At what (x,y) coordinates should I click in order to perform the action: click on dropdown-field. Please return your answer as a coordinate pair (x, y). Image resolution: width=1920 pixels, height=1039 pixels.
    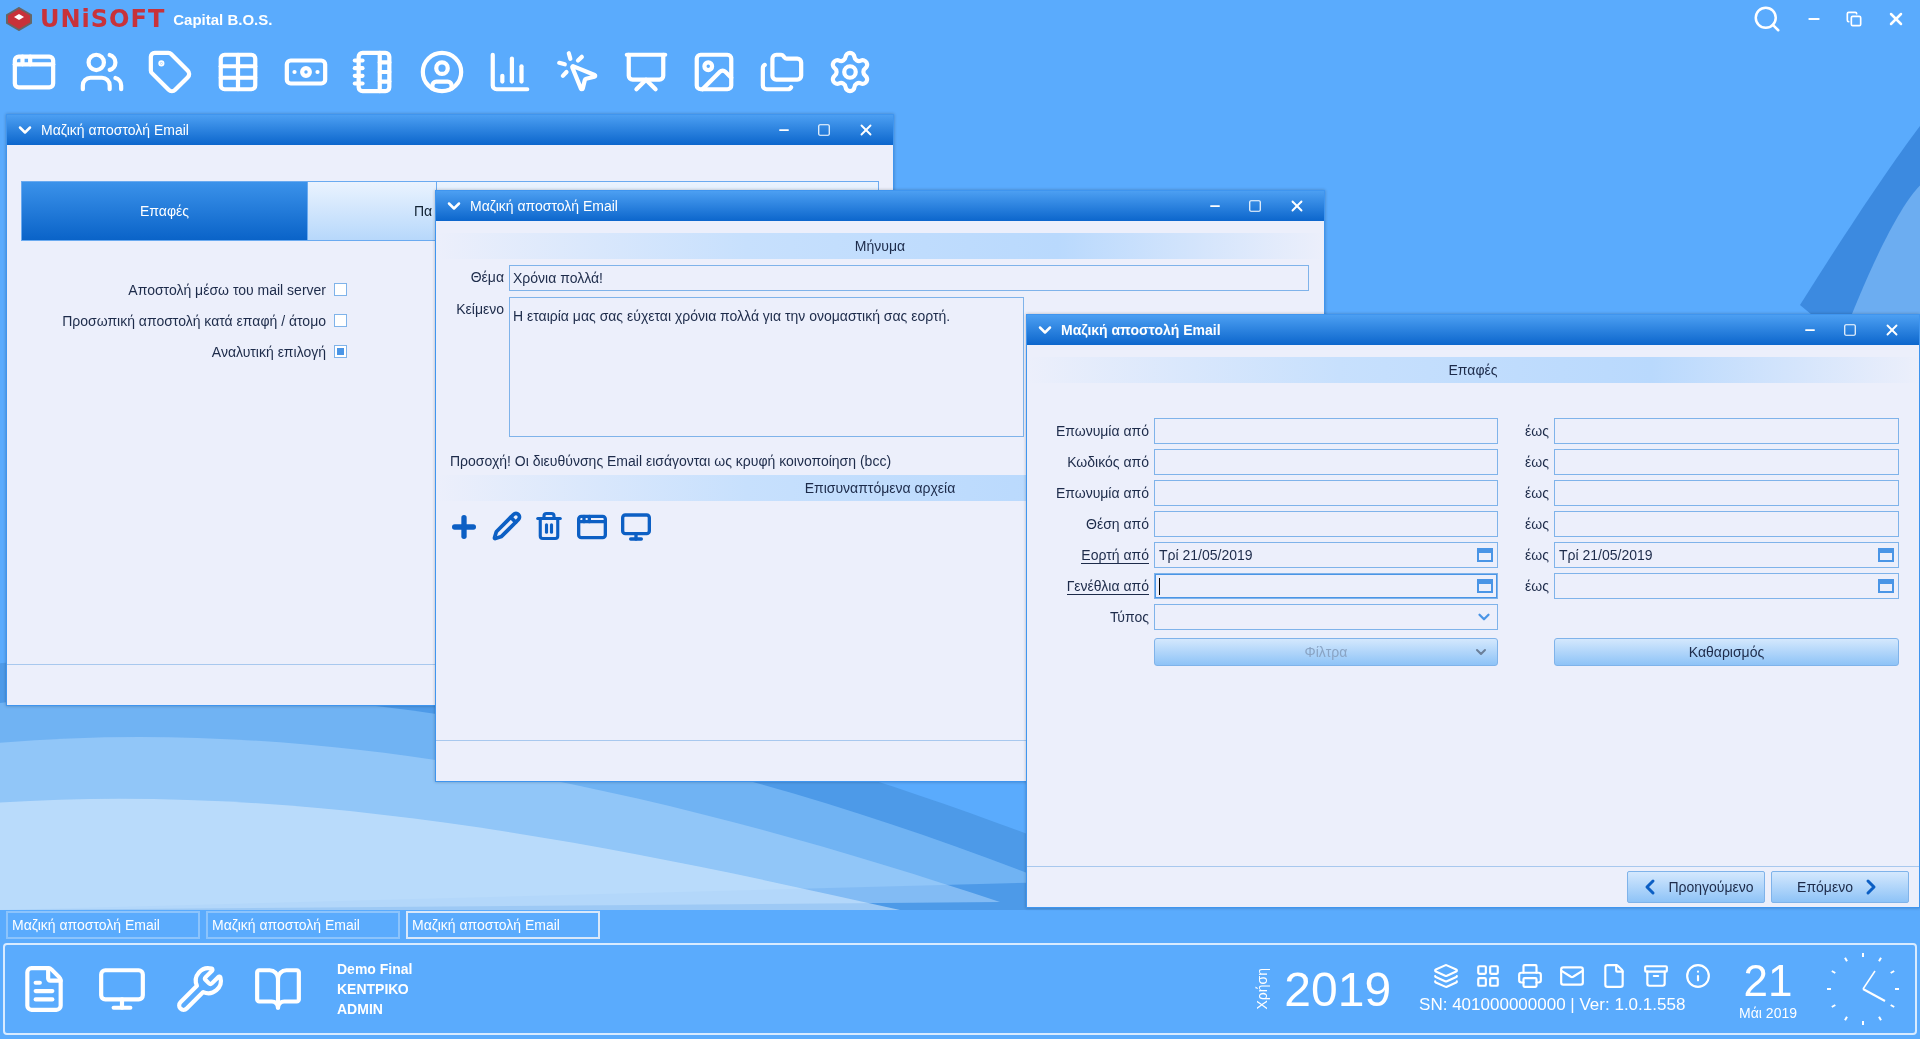
    Looking at the image, I should click on (1326, 617).